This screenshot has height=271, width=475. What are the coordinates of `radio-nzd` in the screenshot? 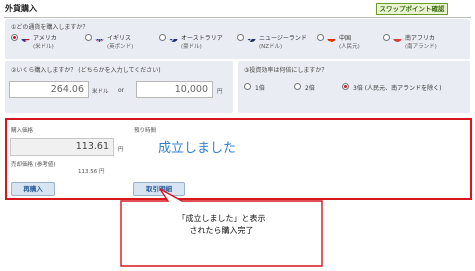 It's located at (240, 37).